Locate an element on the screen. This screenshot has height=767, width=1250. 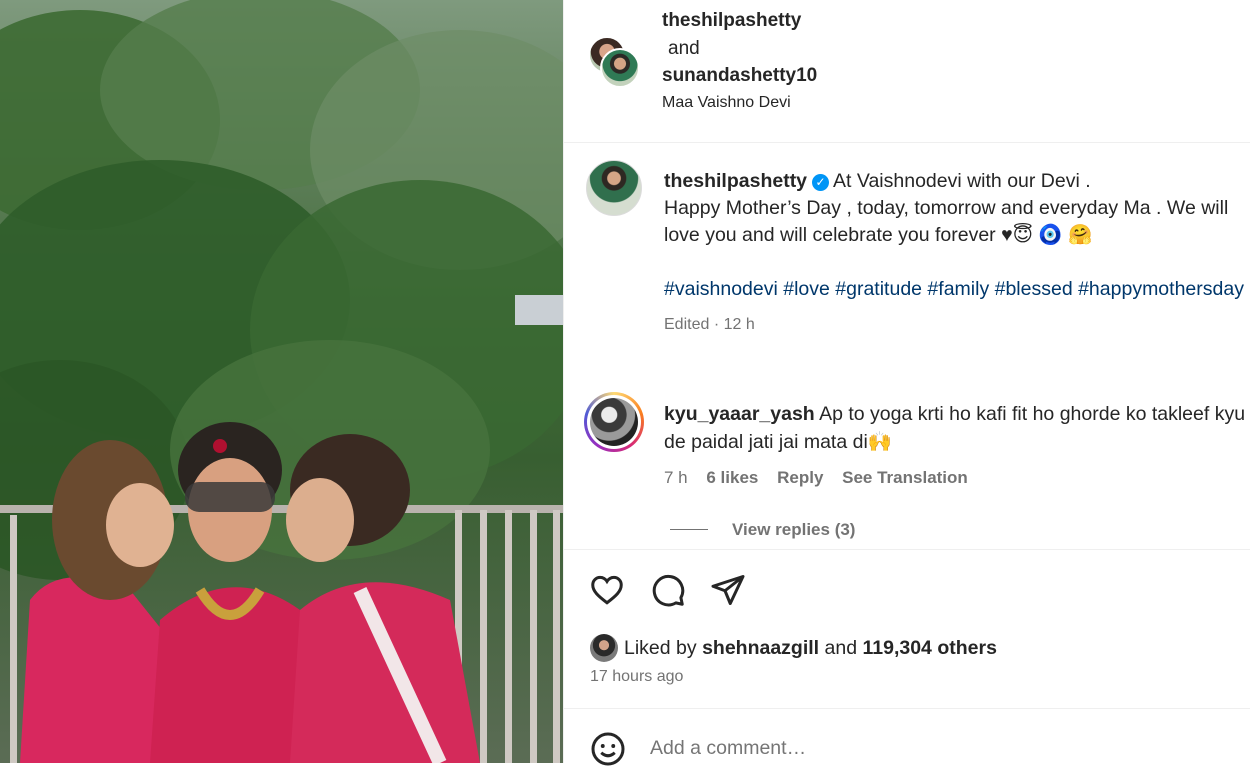
add-comment-input is located at coordinates (900, 748).